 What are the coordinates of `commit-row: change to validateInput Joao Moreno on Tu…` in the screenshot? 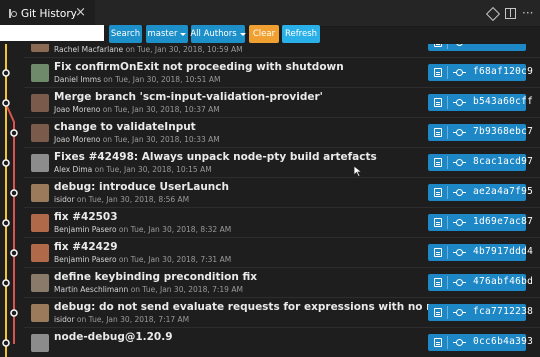 It's located at (282, 133).